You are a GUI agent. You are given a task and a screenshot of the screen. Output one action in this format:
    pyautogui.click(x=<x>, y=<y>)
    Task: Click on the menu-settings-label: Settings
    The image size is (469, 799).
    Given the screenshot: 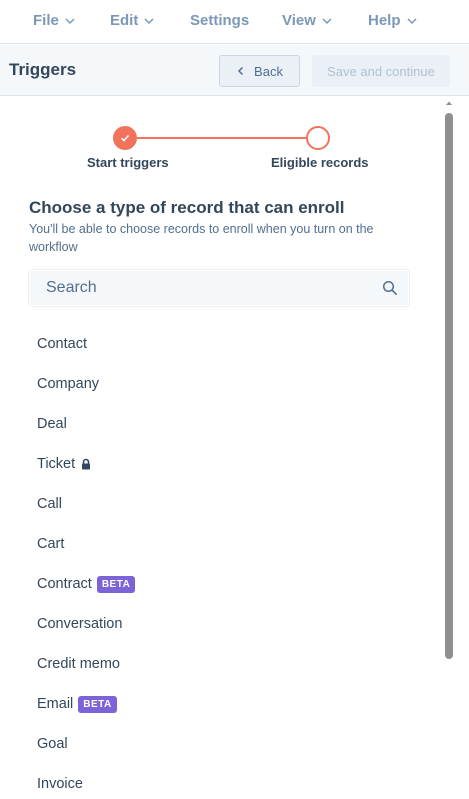 What is the action you would take?
    pyautogui.click(x=220, y=20)
    